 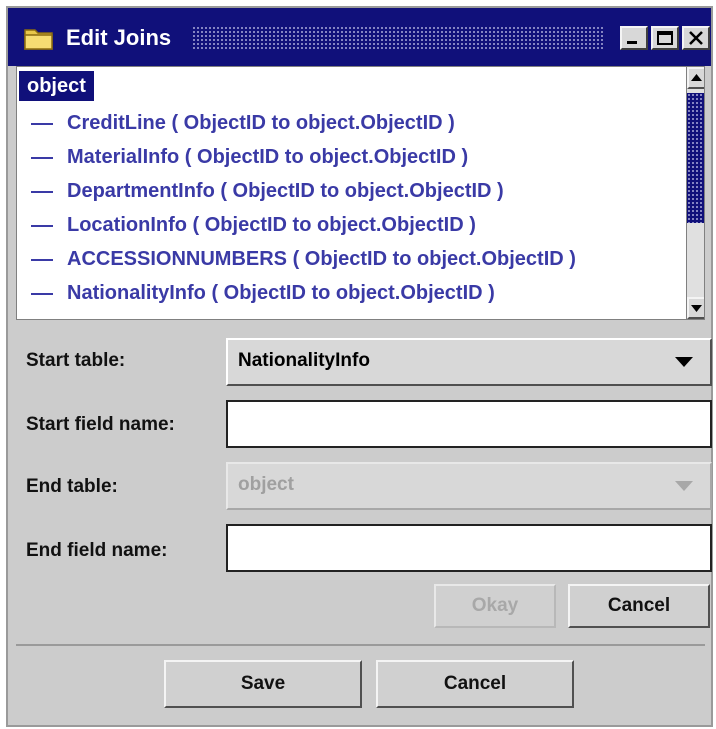 I want to click on scroll-up-button, so click(x=695, y=78).